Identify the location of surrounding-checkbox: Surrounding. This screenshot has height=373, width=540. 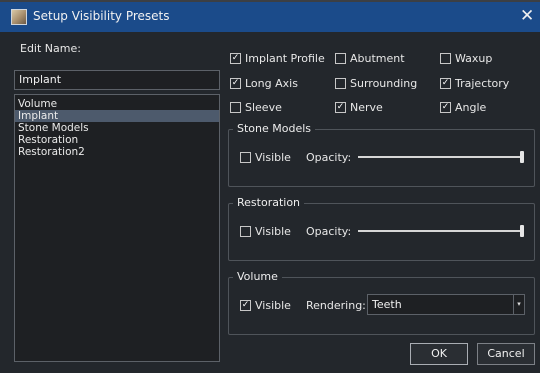
(376, 83).